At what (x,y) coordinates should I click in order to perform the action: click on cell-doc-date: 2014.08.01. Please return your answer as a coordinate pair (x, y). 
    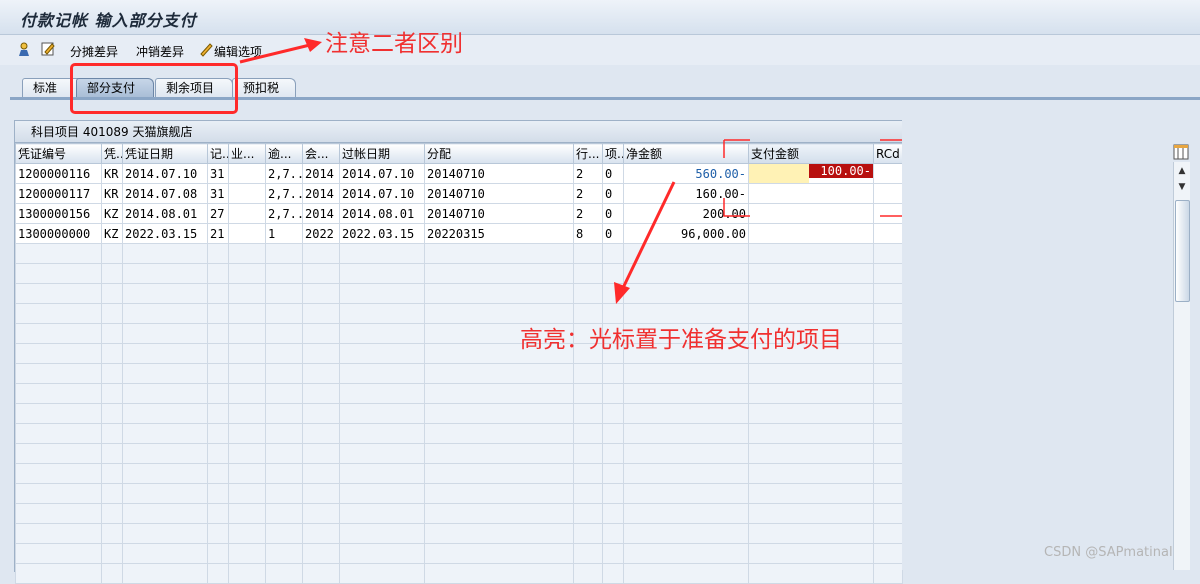
    Looking at the image, I should click on (165, 213).